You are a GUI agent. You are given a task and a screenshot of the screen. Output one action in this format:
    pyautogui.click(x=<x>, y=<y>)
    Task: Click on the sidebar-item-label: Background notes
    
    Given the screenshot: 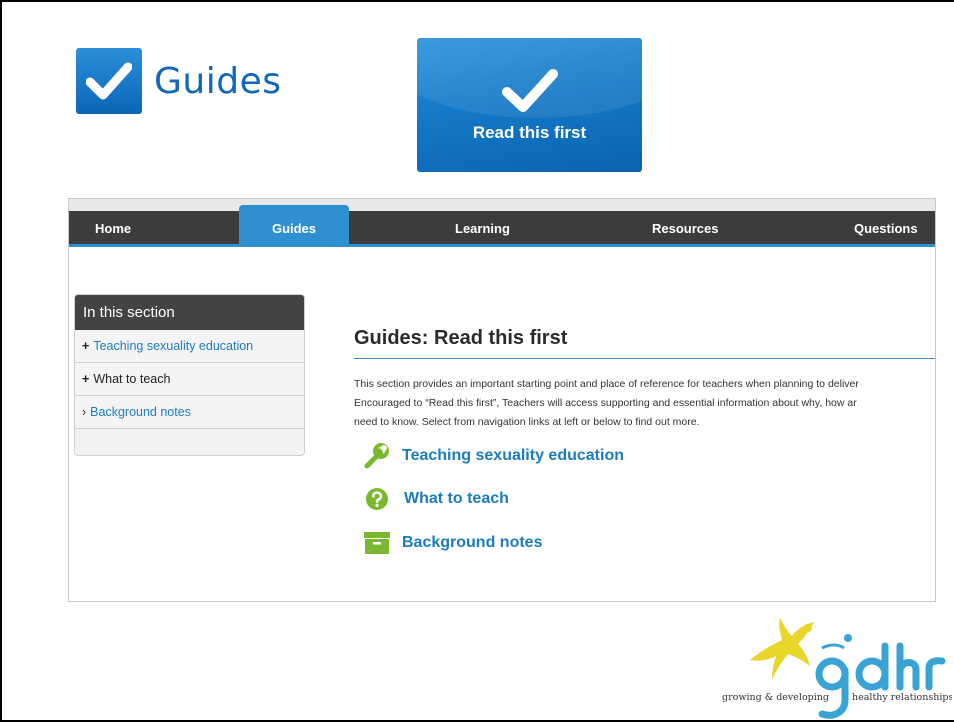 What is the action you would take?
    pyautogui.click(x=140, y=412)
    